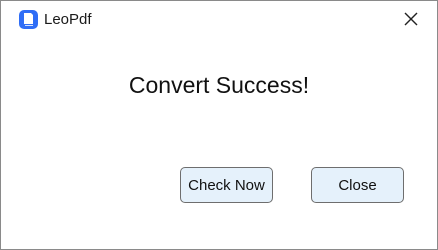 This screenshot has height=250, width=438. What do you see at coordinates (28, 19) in the screenshot?
I see `leopdf-logo-icon` at bounding box center [28, 19].